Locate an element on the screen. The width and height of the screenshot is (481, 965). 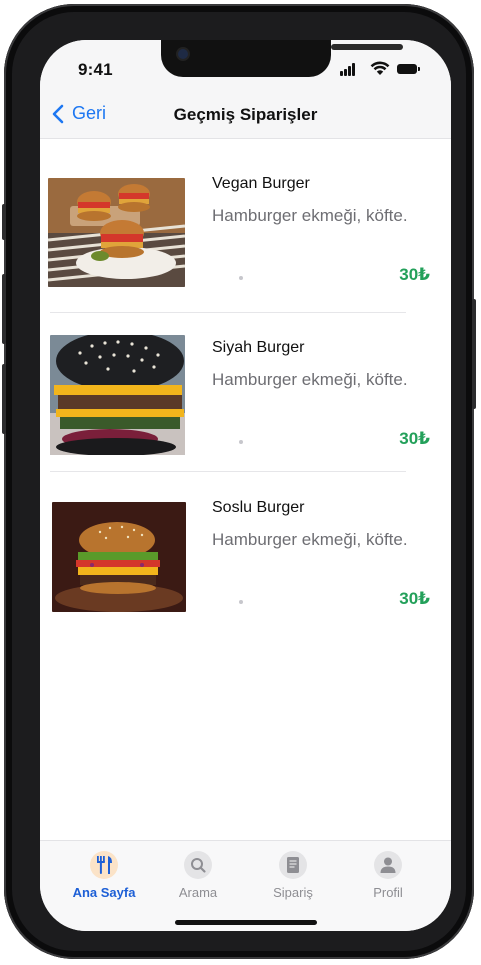
tab-arama: Arama is located at coordinates (198, 875).